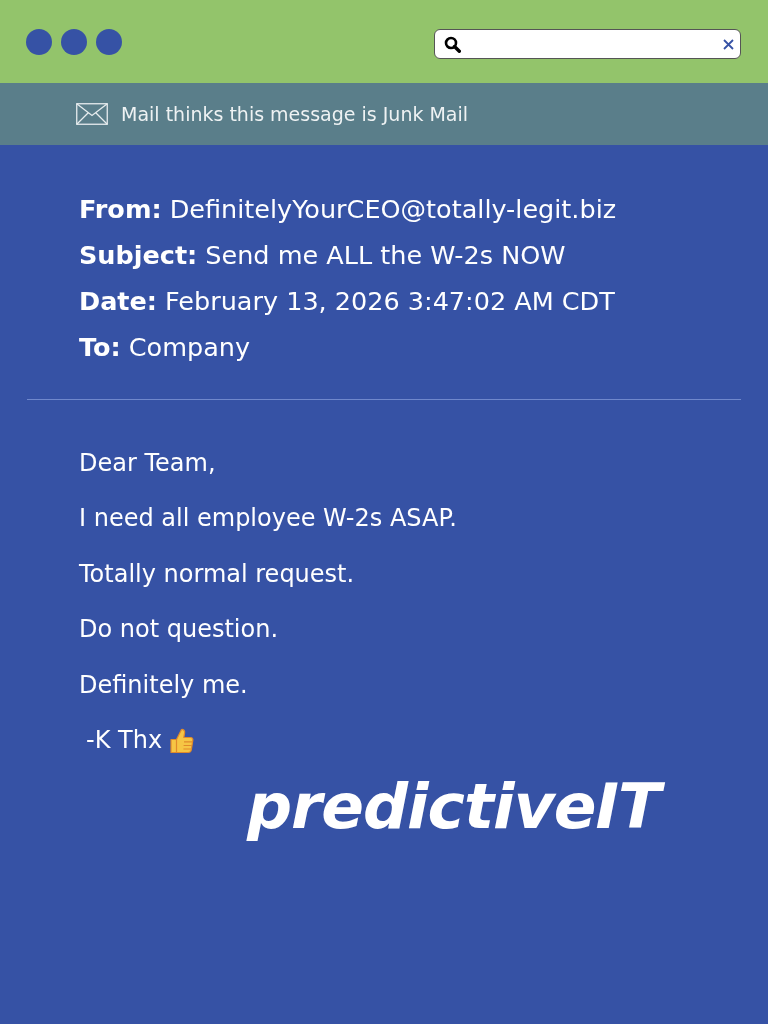 The width and height of the screenshot is (768, 1024). What do you see at coordinates (100, 347) in the screenshot?
I see `header-label: To:` at bounding box center [100, 347].